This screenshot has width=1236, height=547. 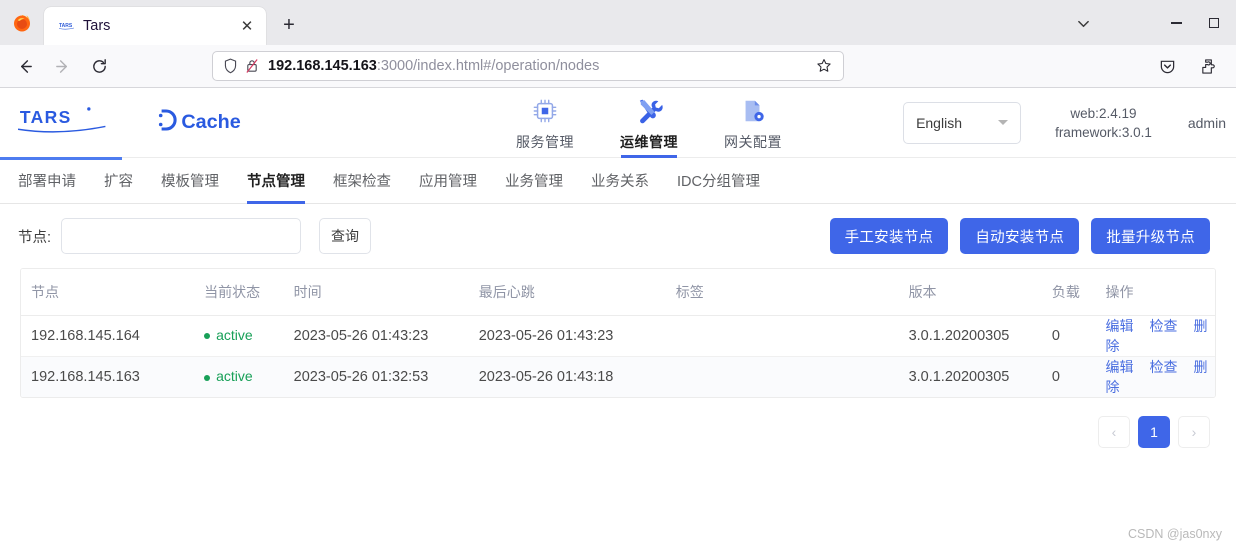 What do you see at coordinates (1154, 432) in the screenshot?
I see `pagination-page-1: 1` at bounding box center [1154, 432].